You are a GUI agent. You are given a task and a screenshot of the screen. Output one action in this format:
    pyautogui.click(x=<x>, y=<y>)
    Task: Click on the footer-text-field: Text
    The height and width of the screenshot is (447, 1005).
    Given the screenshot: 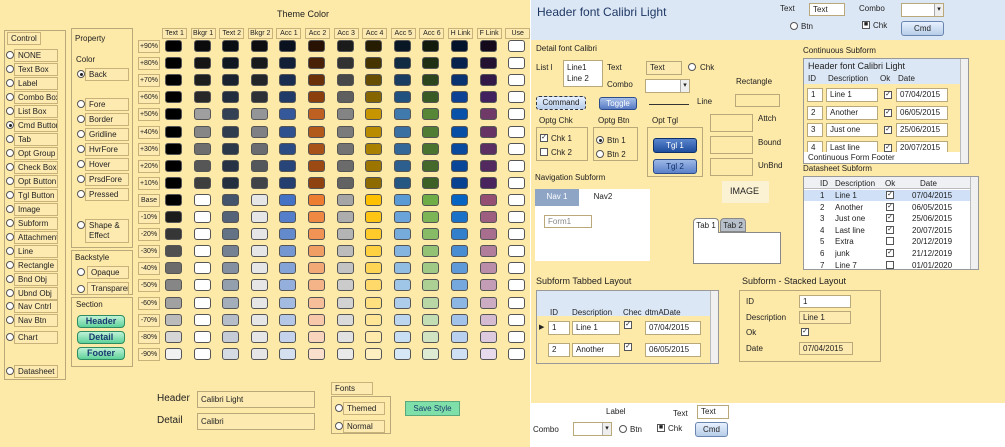 What is the action you would take?
    pyautogui.click(x=713, y=412)
    